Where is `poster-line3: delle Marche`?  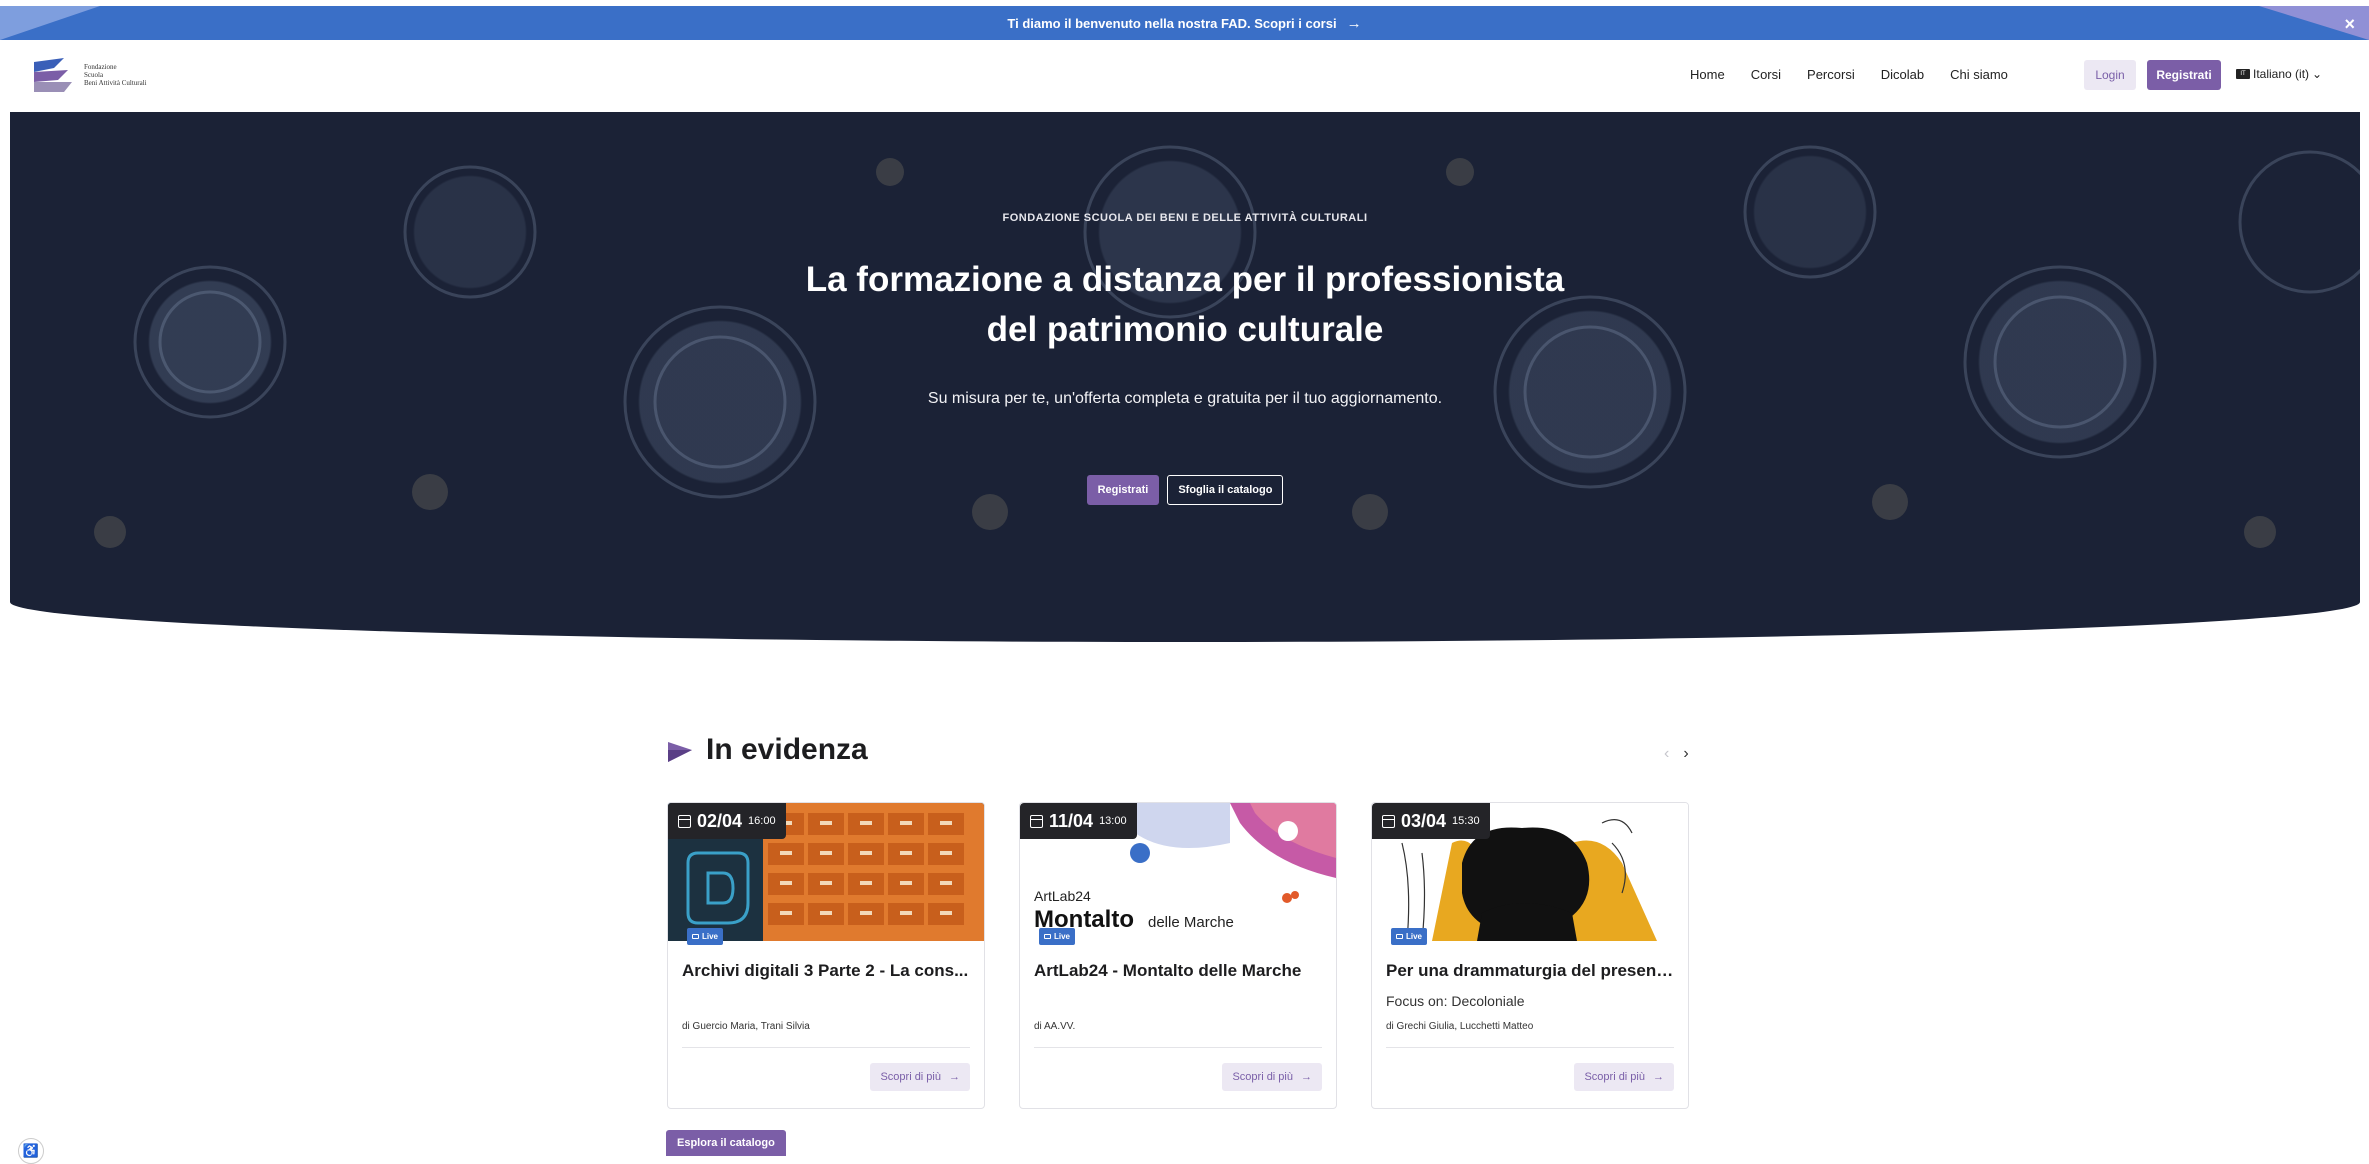 poster-line3: delle Marche is located at coordinates (1191, 922).